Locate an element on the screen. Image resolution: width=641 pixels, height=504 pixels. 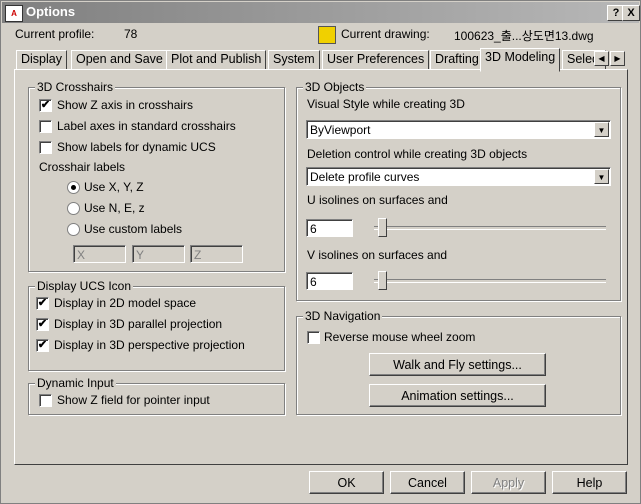
u-isolines-slider-track is located at coordinates (490, 228).